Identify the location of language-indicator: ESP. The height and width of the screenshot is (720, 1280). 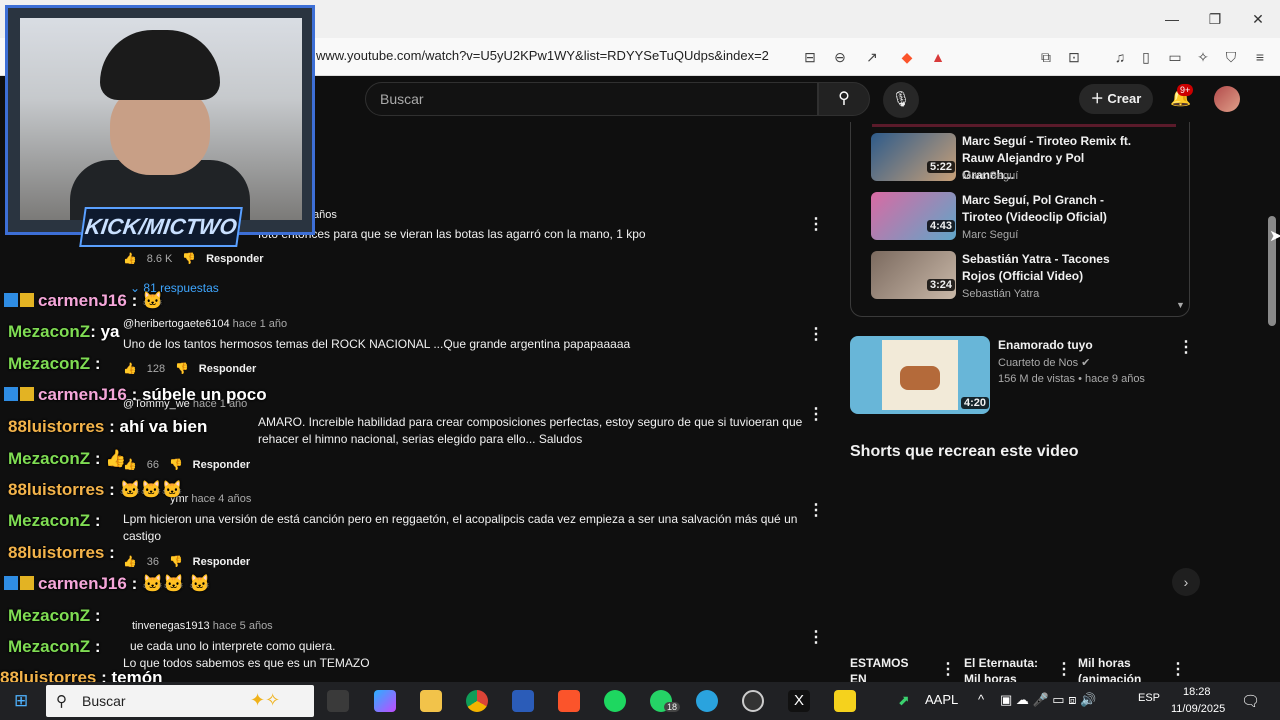
(1149, 698).